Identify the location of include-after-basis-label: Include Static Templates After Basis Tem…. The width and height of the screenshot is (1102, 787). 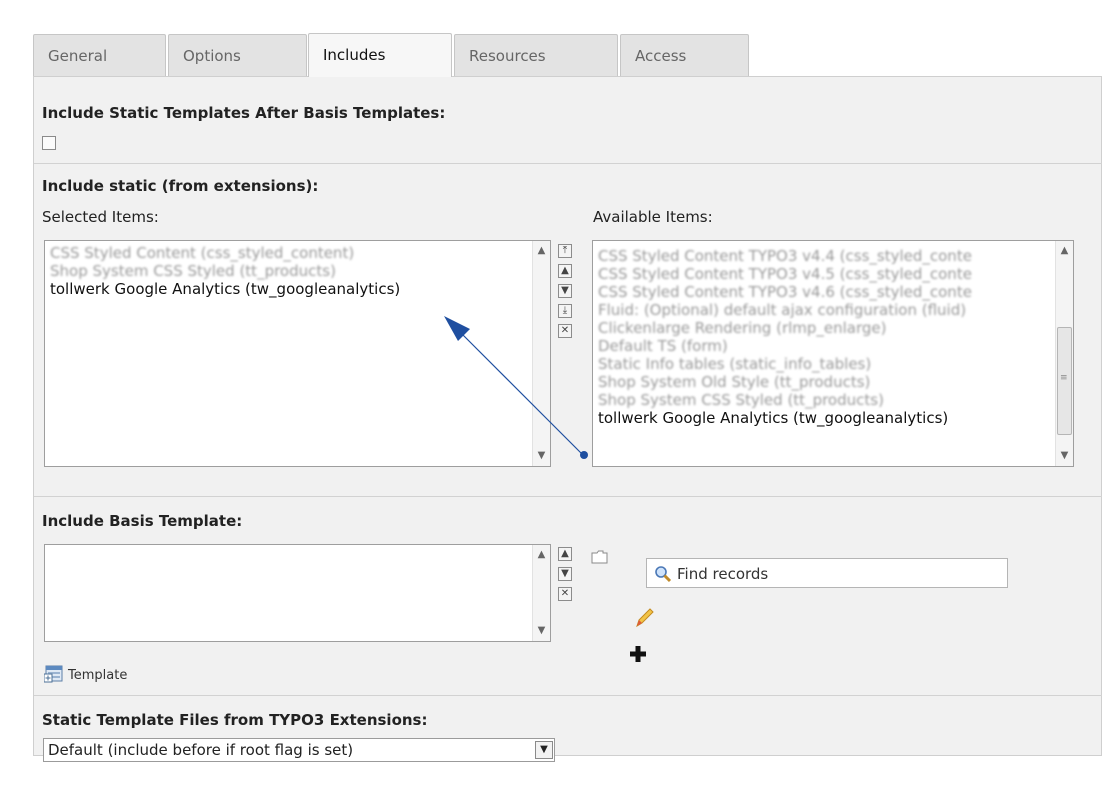
(244, 113).